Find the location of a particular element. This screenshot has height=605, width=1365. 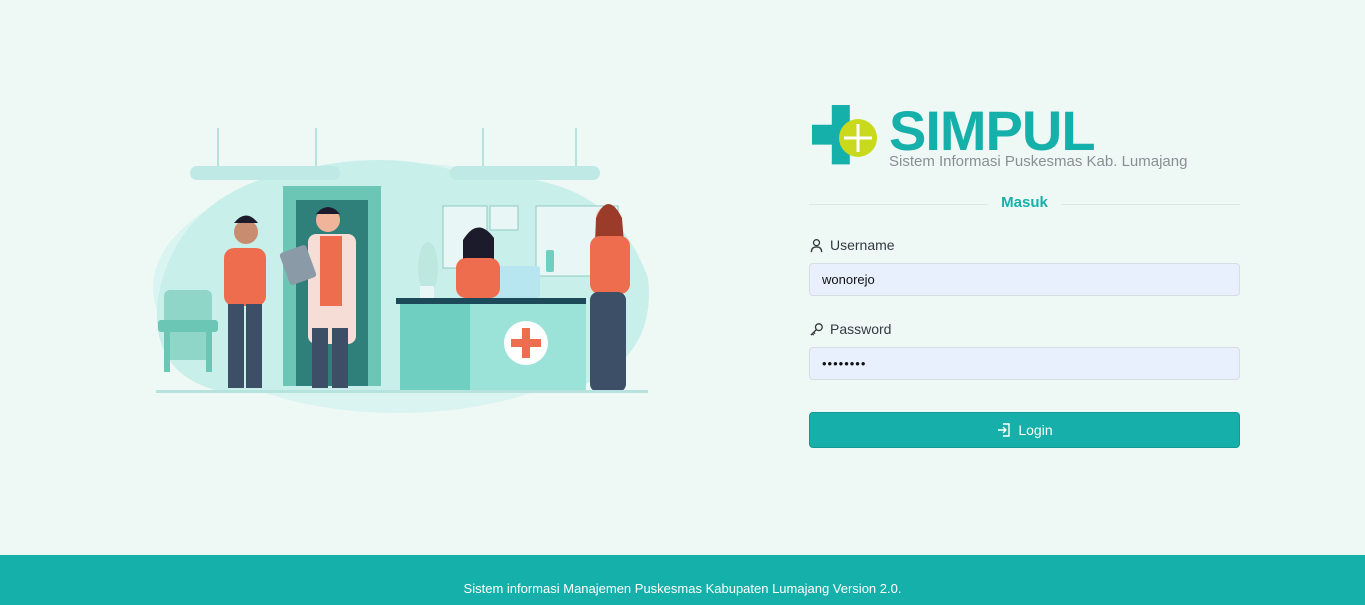

username-input is located at coordinates (1024, 279).